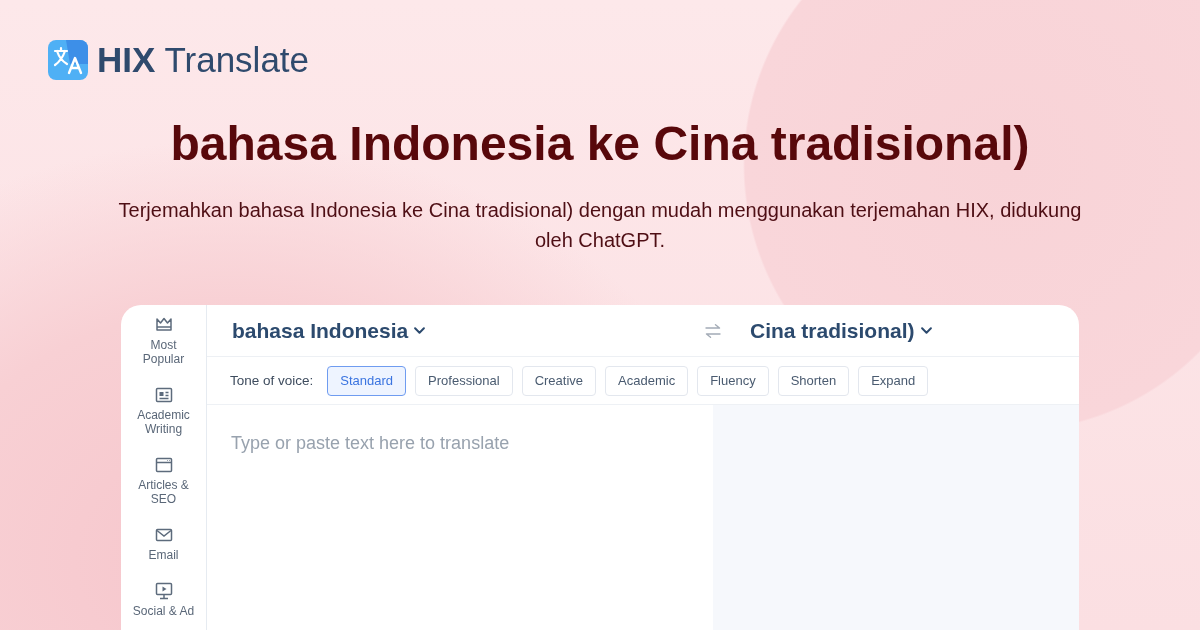 This screenshot has height=630, width=1200. Describe the element at coordinates (559, 380) in the screenshot. I see `tone-option-button: Creative` at that location.